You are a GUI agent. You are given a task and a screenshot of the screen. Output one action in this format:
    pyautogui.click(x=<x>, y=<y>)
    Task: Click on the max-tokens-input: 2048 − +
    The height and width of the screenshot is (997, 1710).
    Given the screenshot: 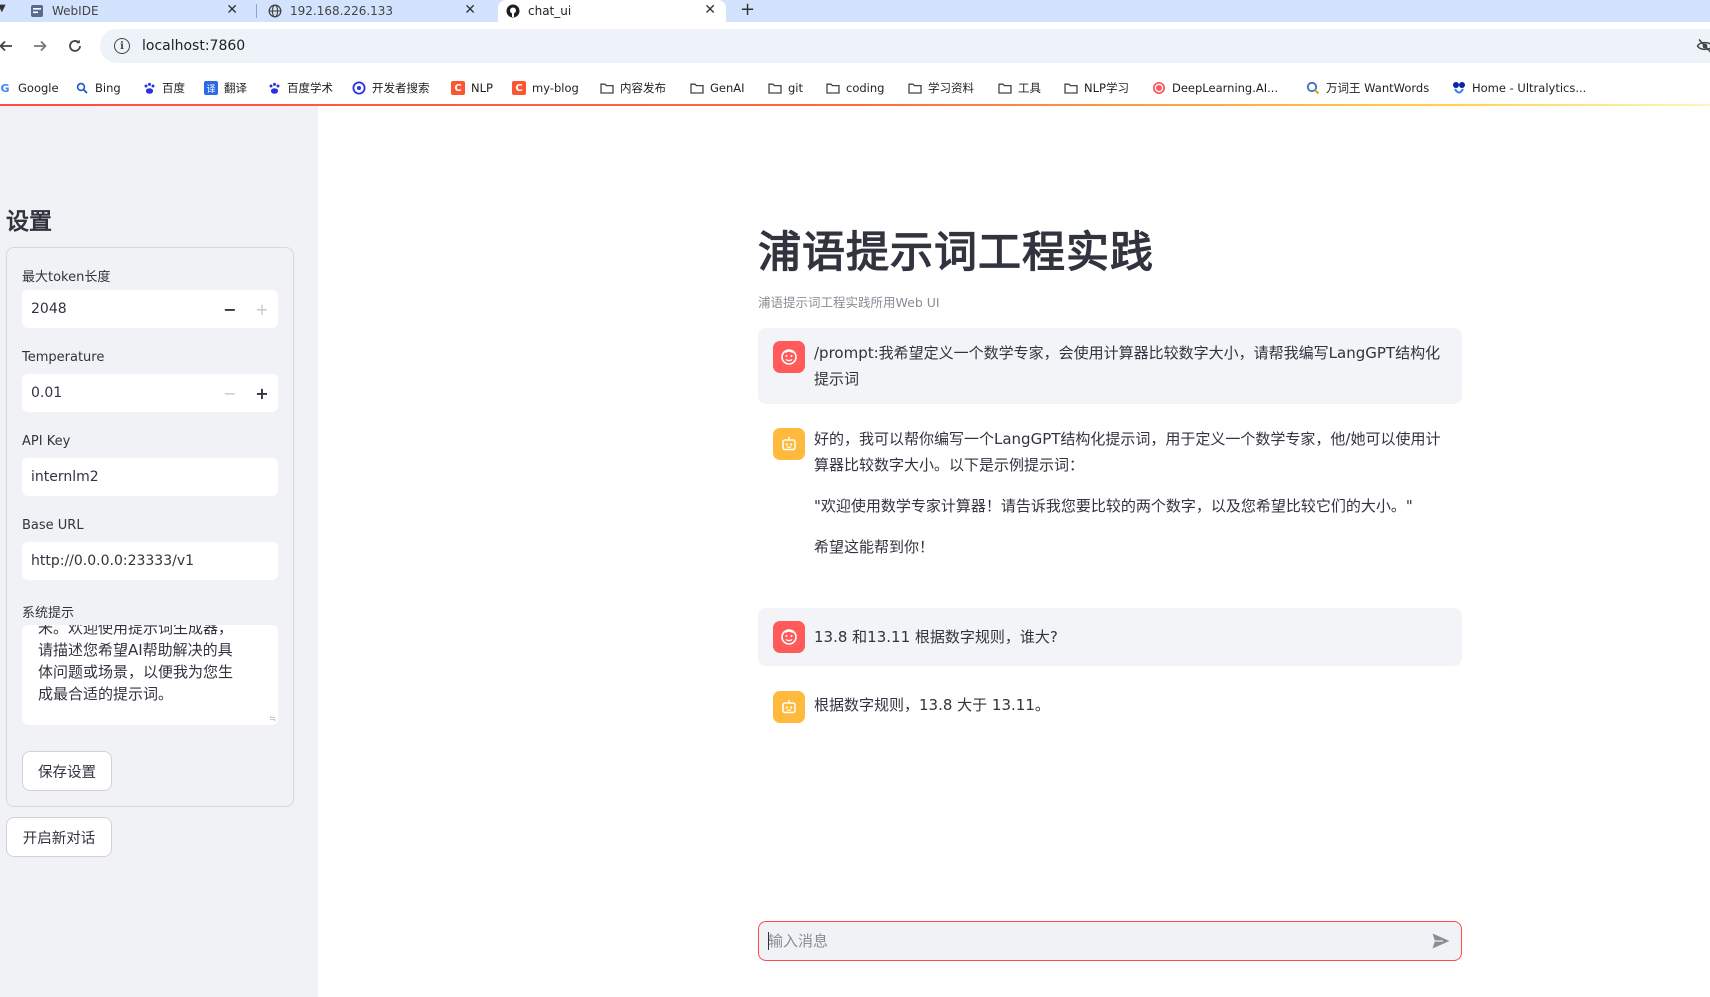 What is the action you would take?
    pyautogui.click(x=150, y=309)
    